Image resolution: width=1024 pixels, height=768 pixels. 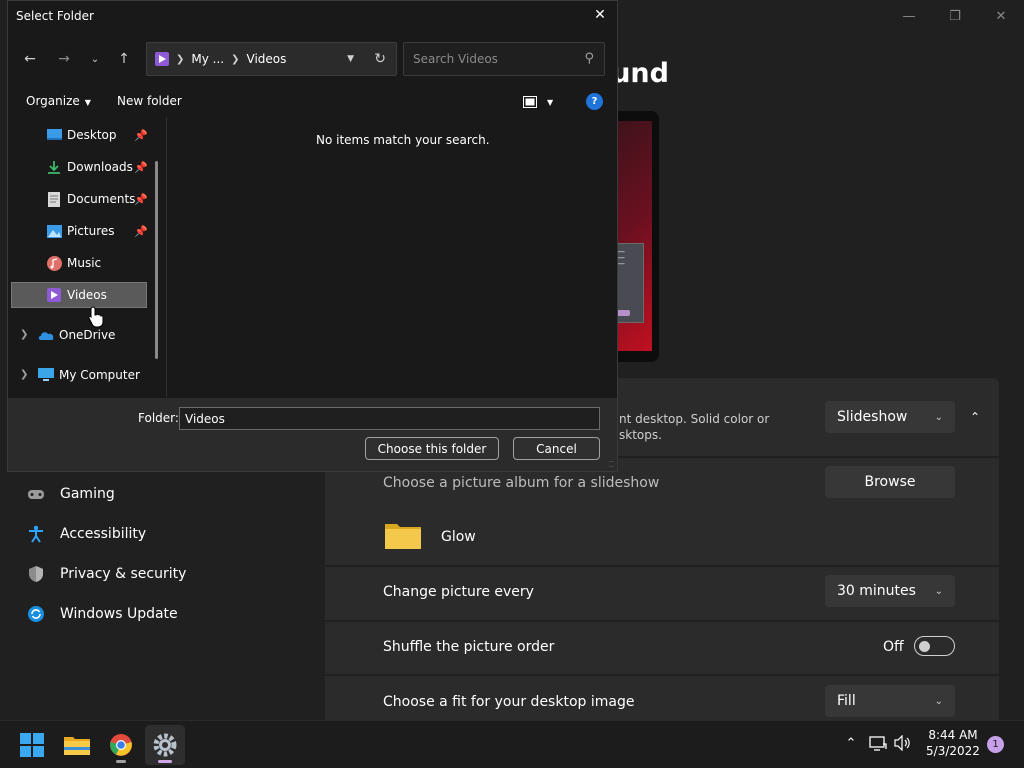 I want to click on nav-item-privacy-security: Privacy & security, so click(x=106, y=574).